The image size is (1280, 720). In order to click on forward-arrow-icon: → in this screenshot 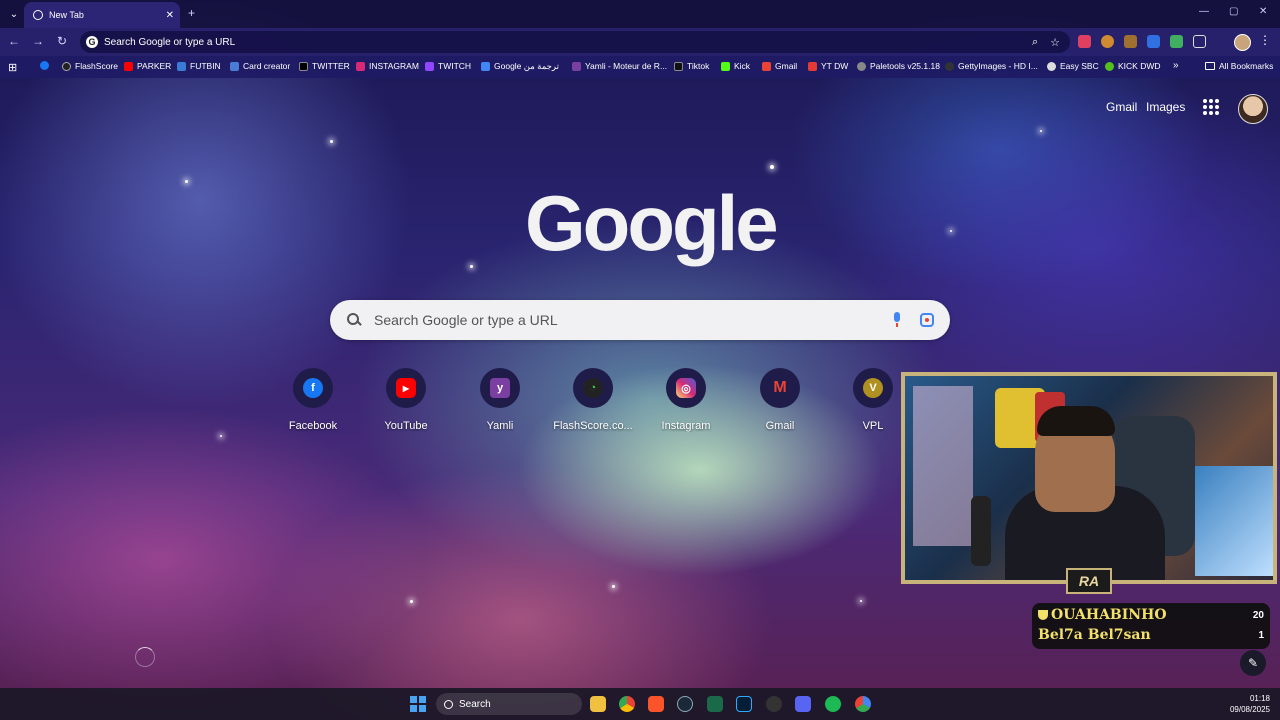, I will do `click(38, 41)`.